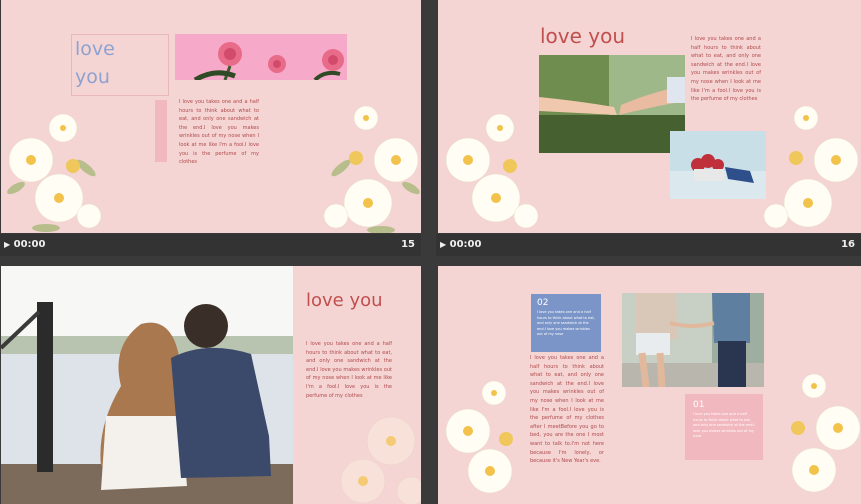  Describe the element at coordinates (95, 49) in the screenshot. I see `slide-title-line1: love` at that location.